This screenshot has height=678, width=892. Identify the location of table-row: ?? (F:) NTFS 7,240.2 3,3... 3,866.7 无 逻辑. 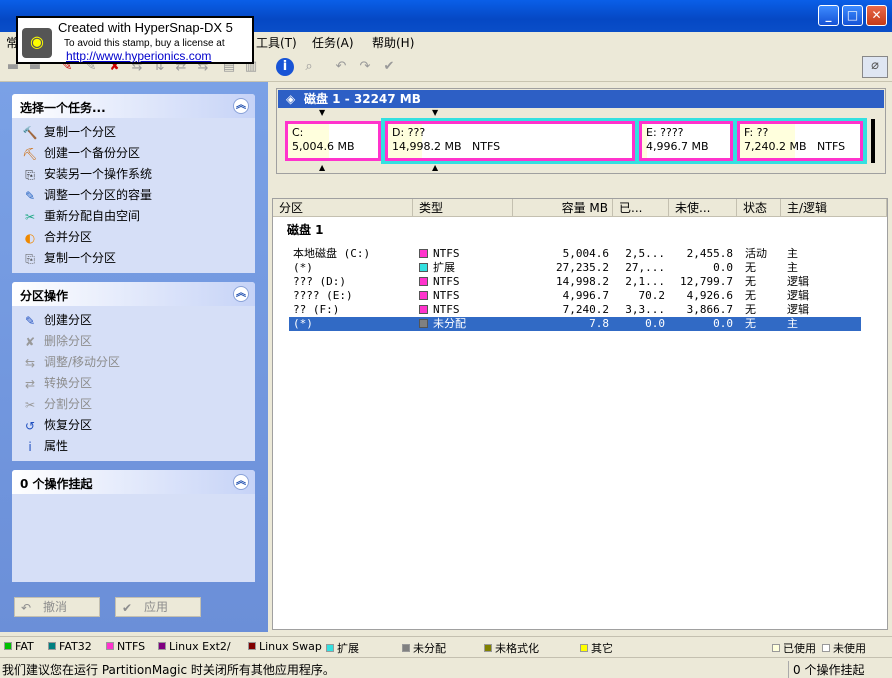
(575, 310).